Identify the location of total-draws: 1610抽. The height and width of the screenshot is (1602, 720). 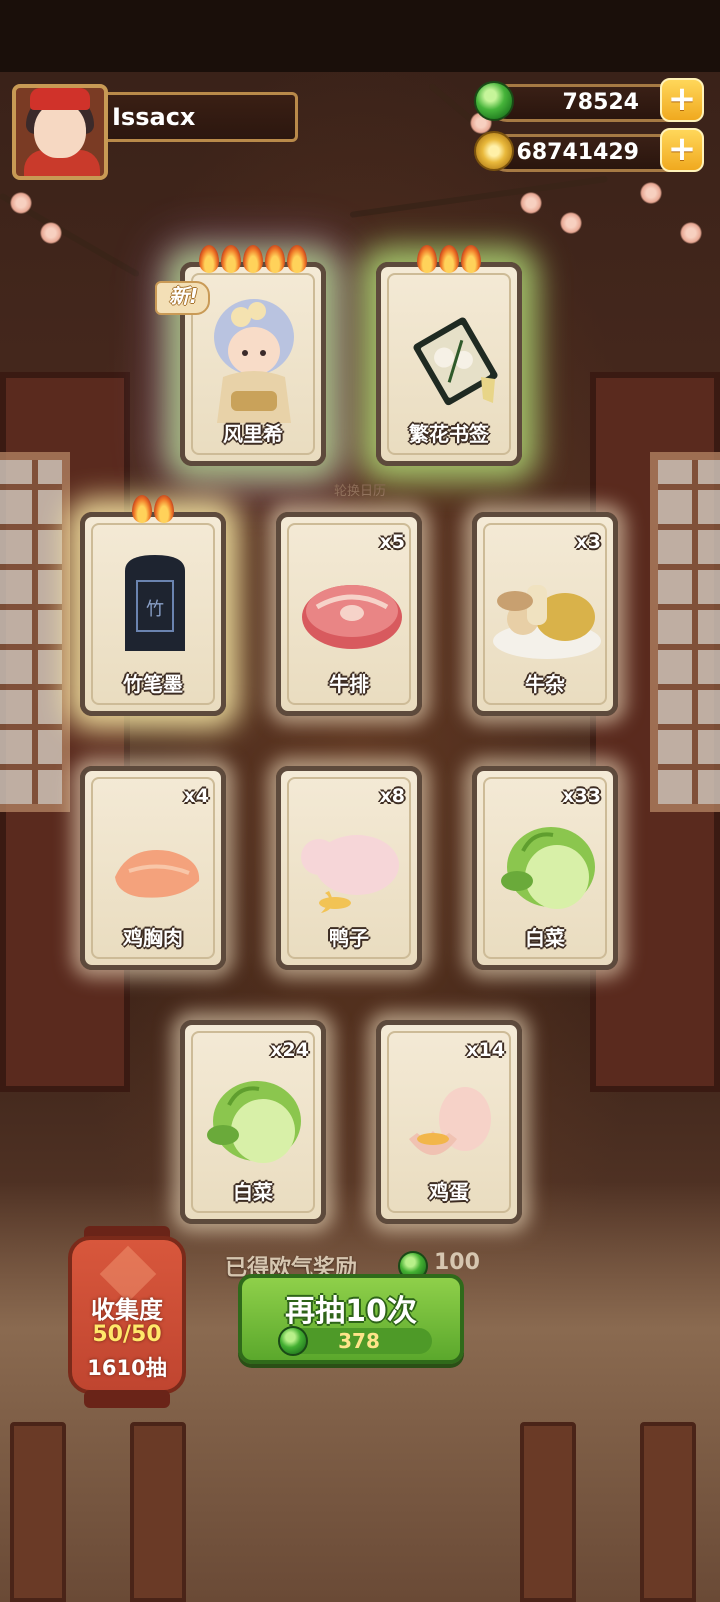
(127, 1368).